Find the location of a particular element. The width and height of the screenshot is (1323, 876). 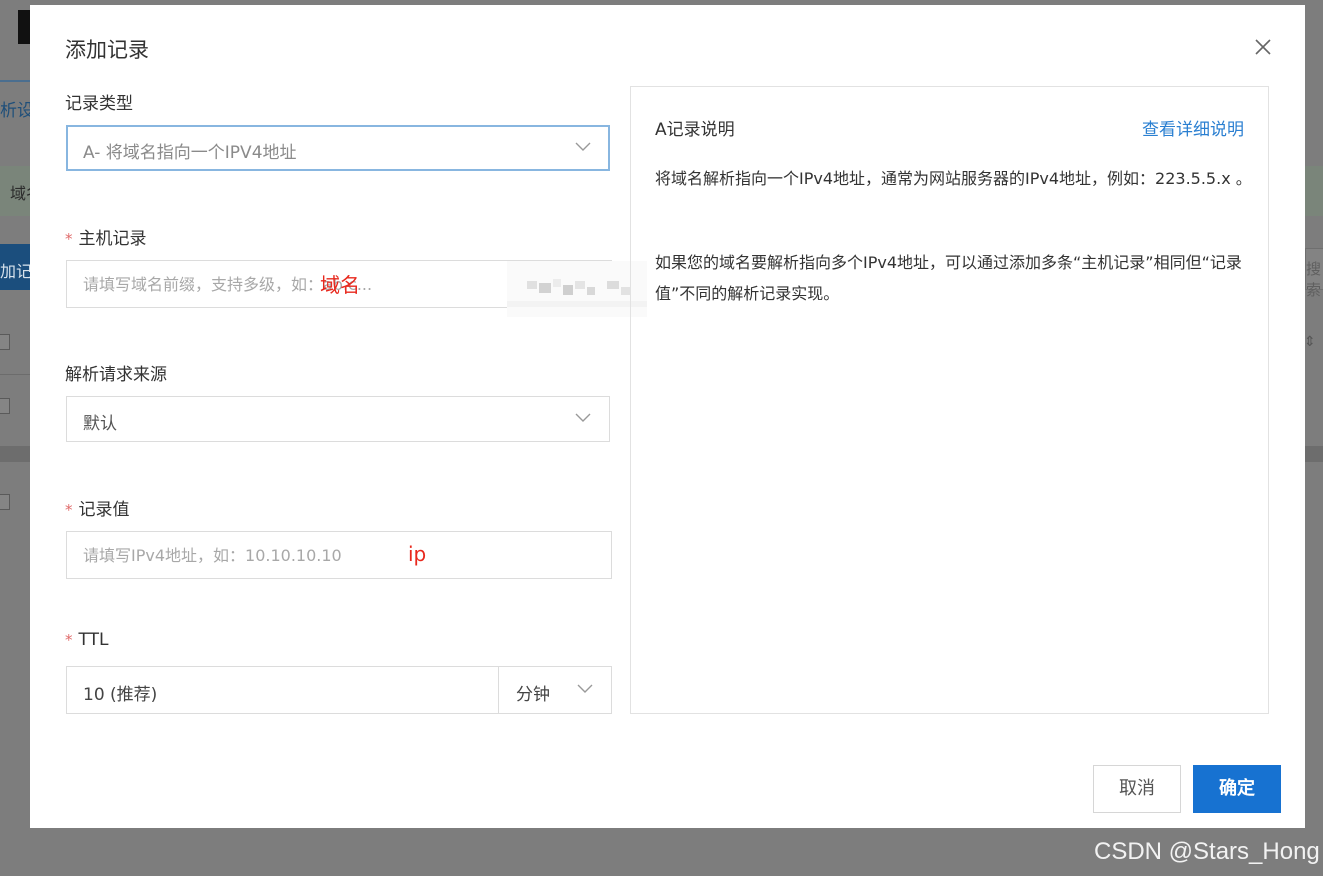

background-tab: 析设 is located at coordinates (17, 111).